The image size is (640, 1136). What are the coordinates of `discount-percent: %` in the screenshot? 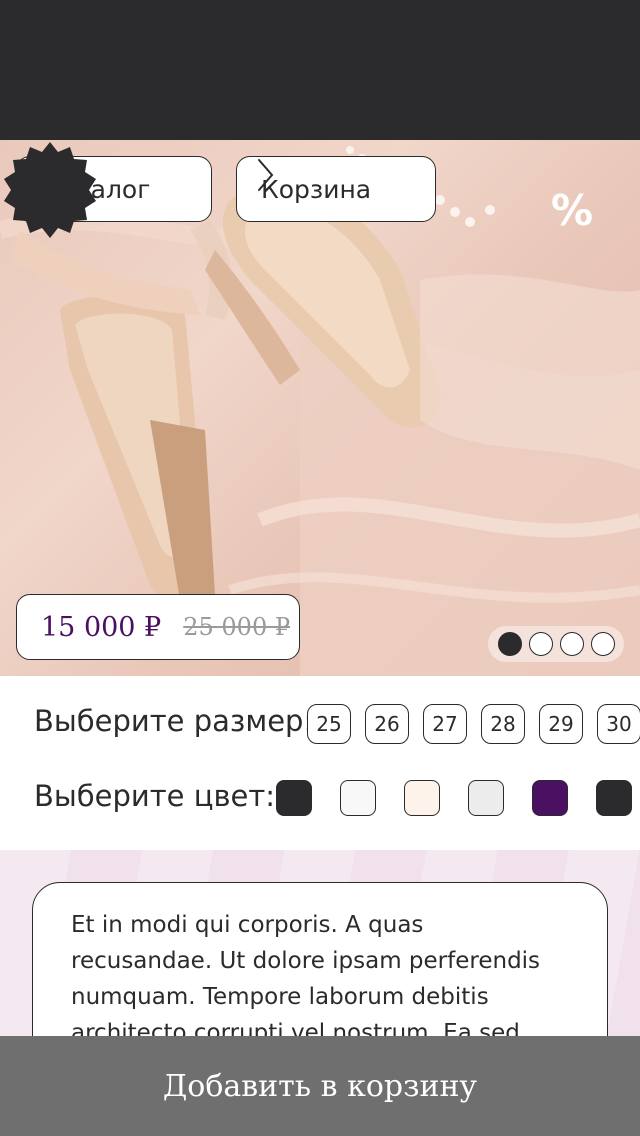 It's located at (572, 210).